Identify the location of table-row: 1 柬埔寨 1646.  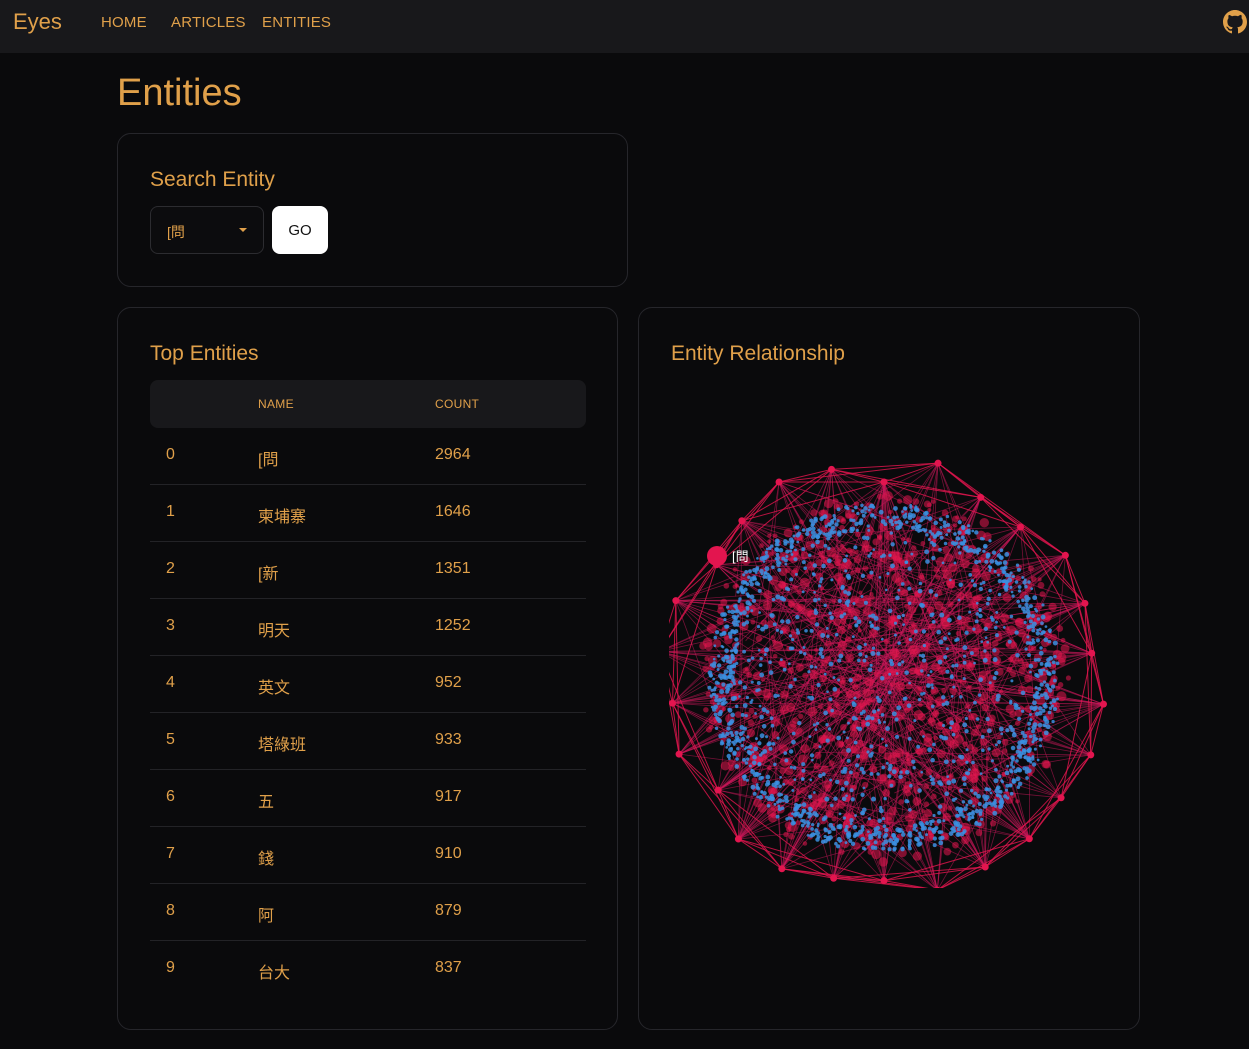
(368, 513).